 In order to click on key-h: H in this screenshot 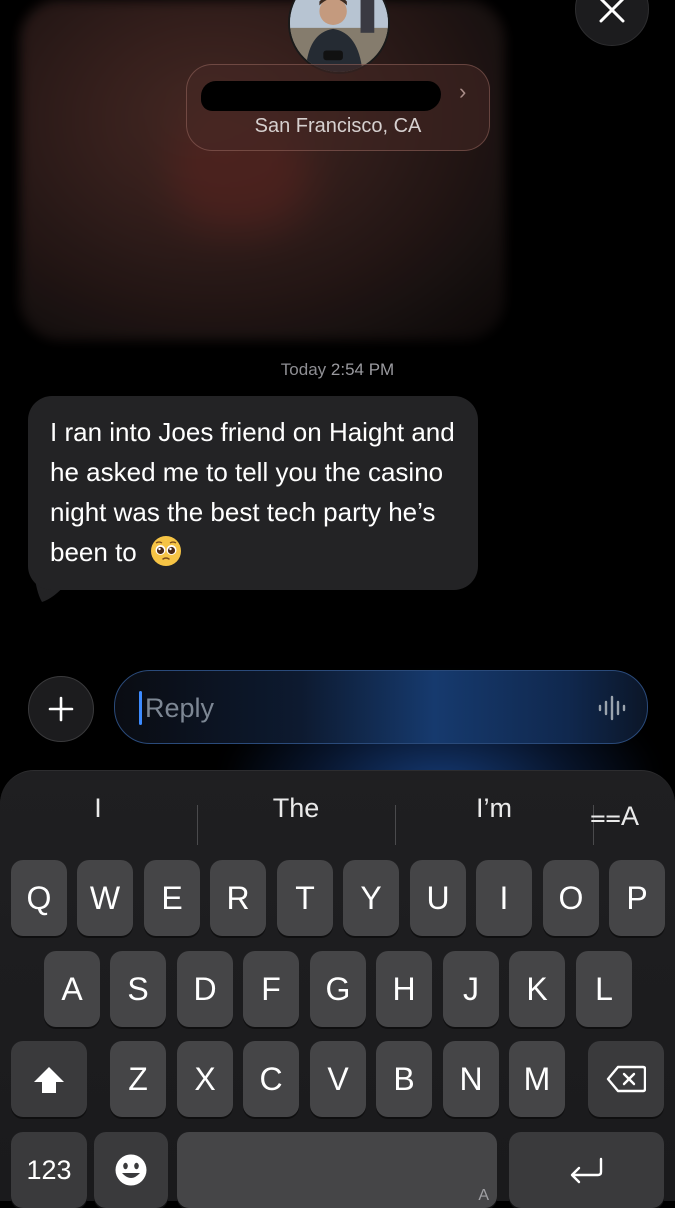, I will do `click(404, 989)`.